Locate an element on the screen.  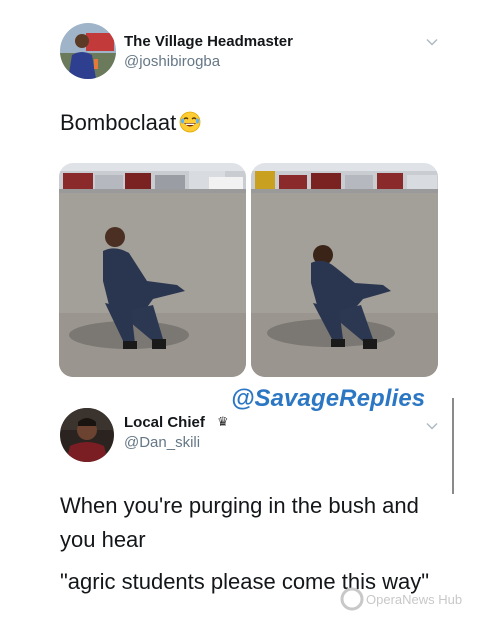
user-handle: @Dan_skili is located at coordinates (162, 442).